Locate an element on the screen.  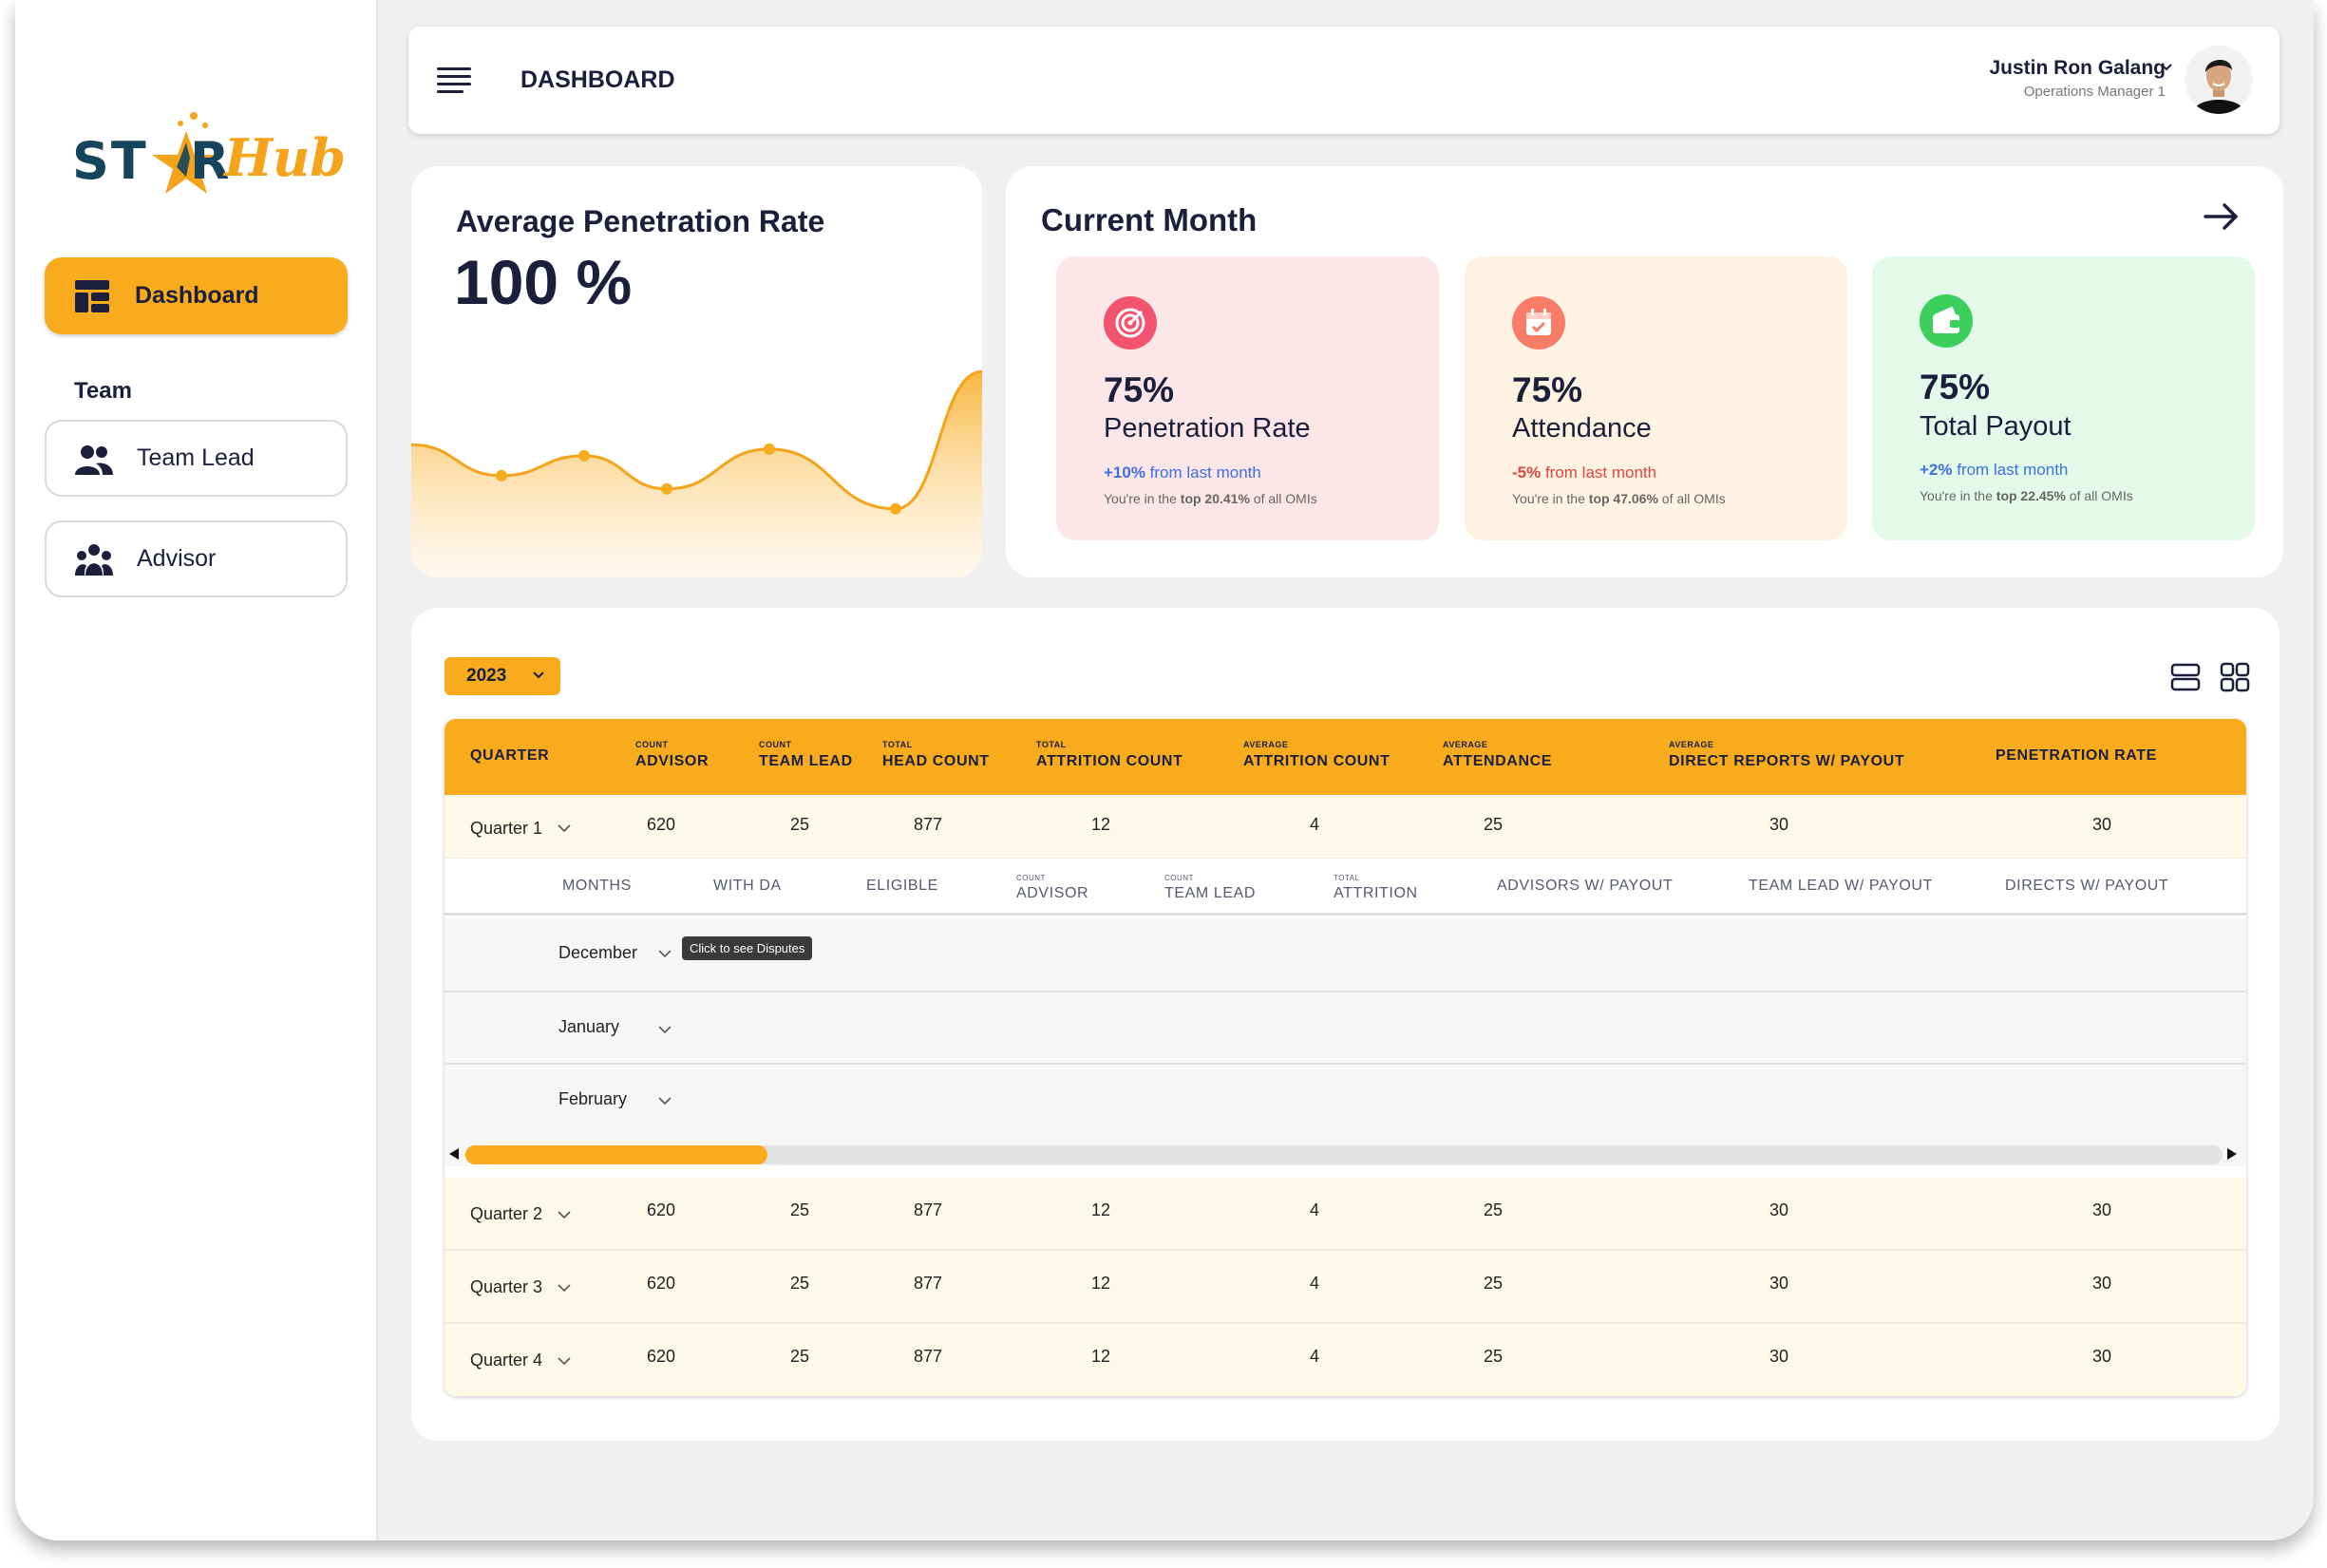
month-row-february: February is located at coordinates (1345, 1101).